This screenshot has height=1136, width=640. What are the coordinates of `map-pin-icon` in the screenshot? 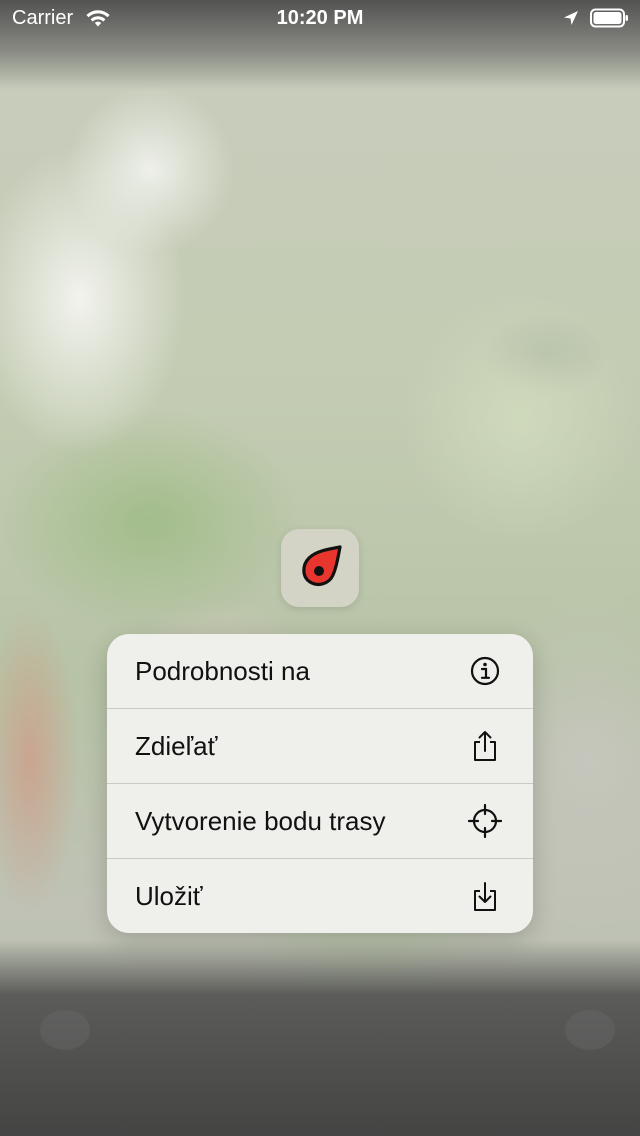 It's located at (322, 565).